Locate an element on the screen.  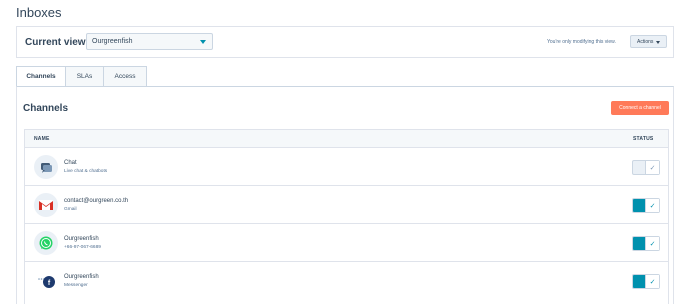
tab-channels: Channels is located at coordinates (41, 76).